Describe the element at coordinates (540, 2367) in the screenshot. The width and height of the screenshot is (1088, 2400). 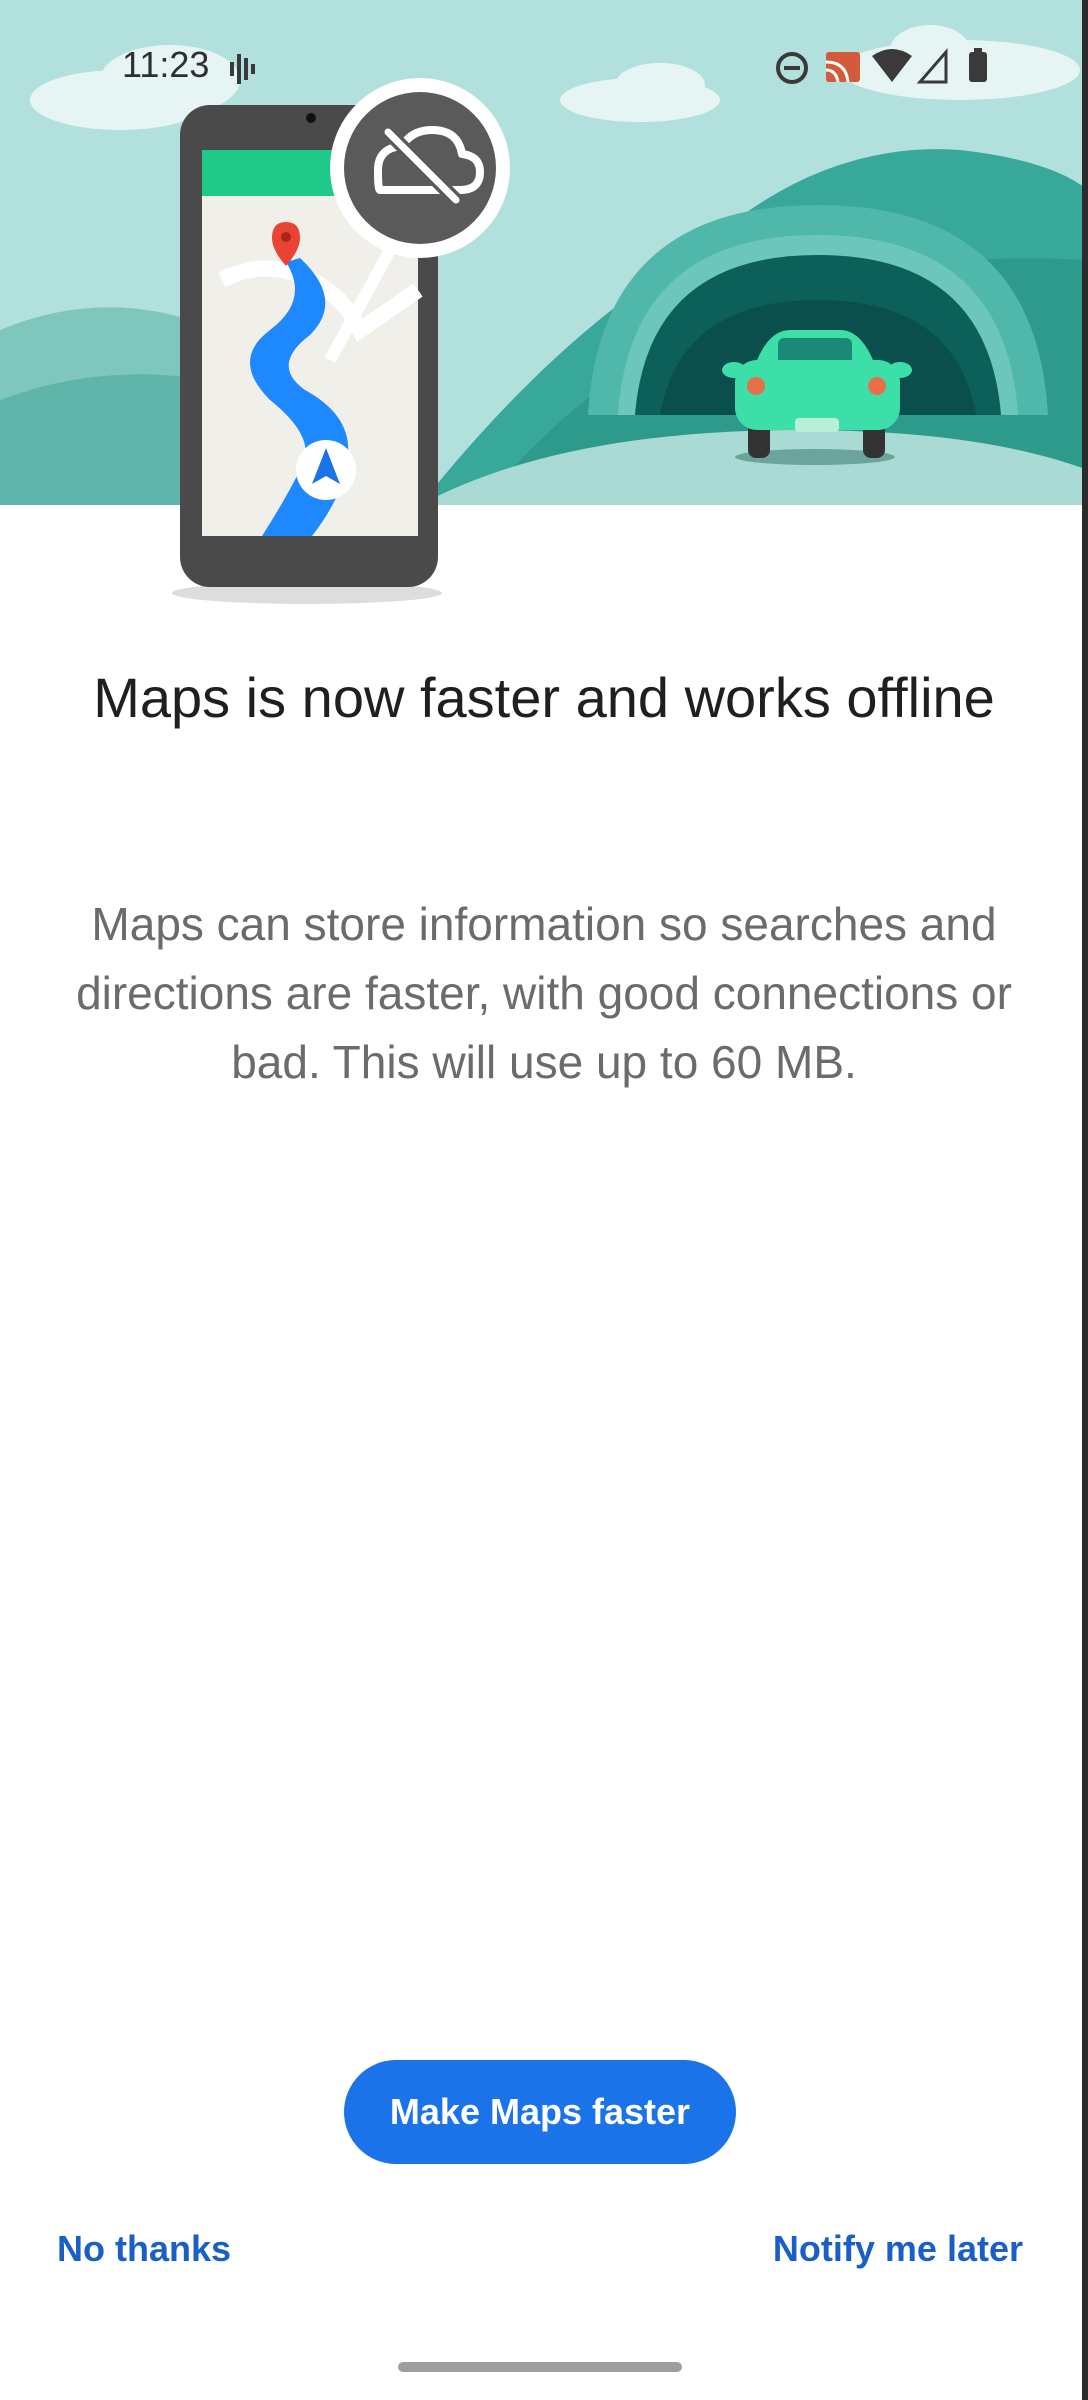
I see `gesture-nav-handle` at that location.